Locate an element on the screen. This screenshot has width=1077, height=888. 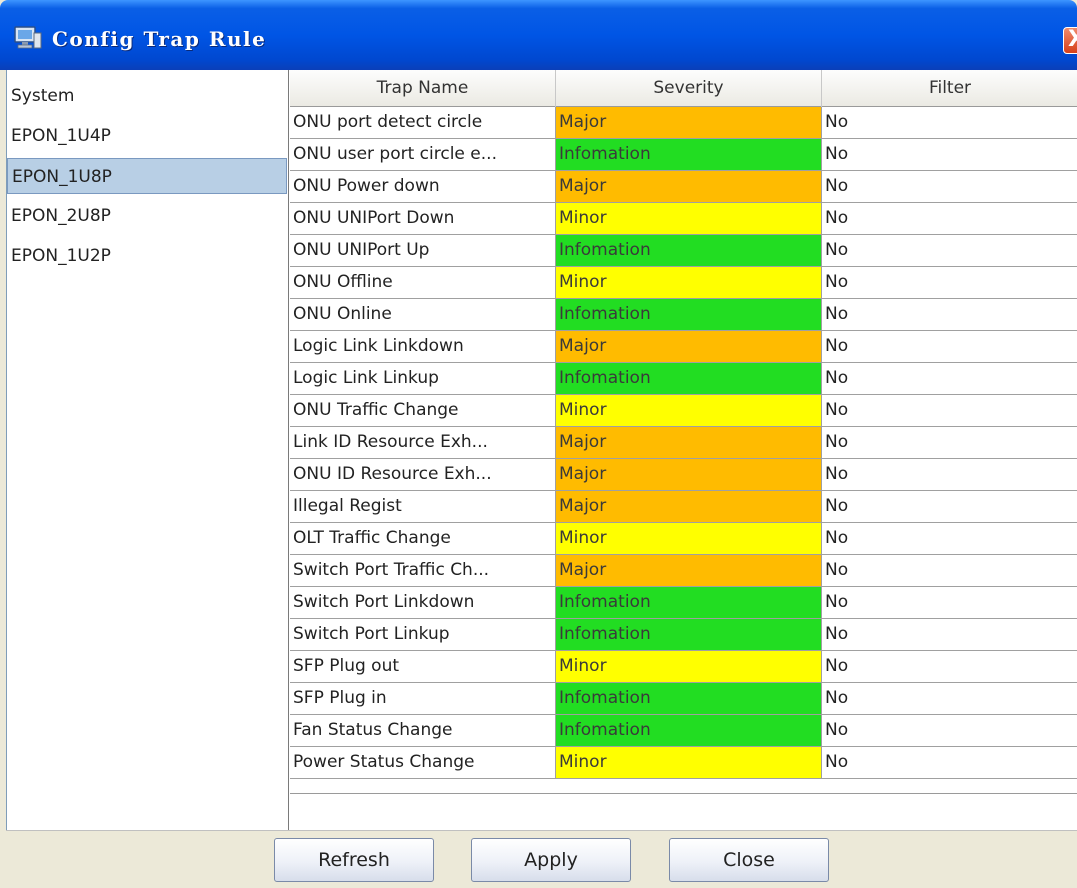
trap-name-cell: OLT Traffic Change is located at coordinates (423, 539).